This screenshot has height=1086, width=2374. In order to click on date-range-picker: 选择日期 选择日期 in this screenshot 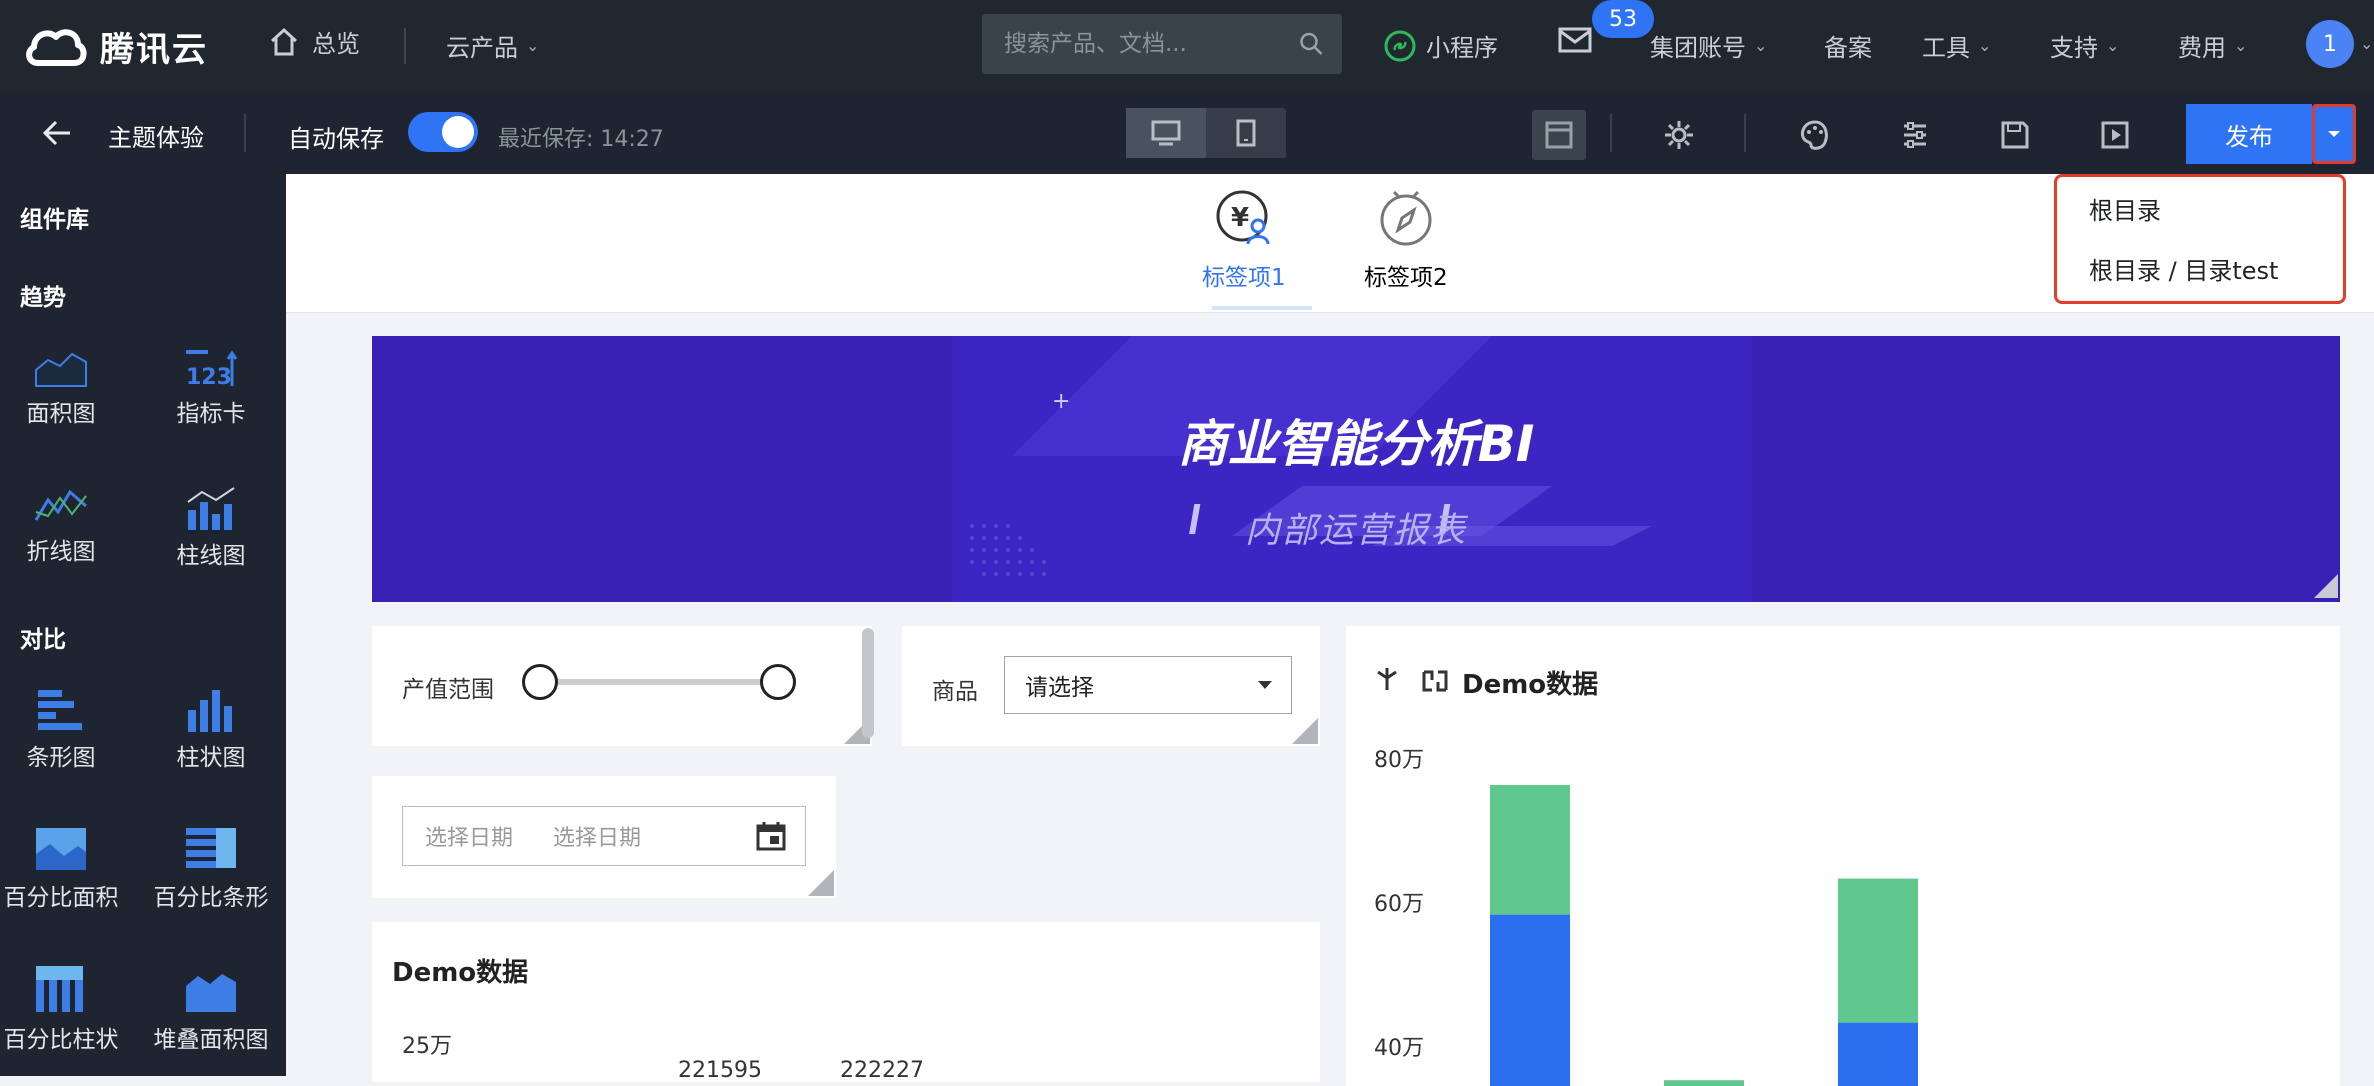, I will do `click(604, 836)`.